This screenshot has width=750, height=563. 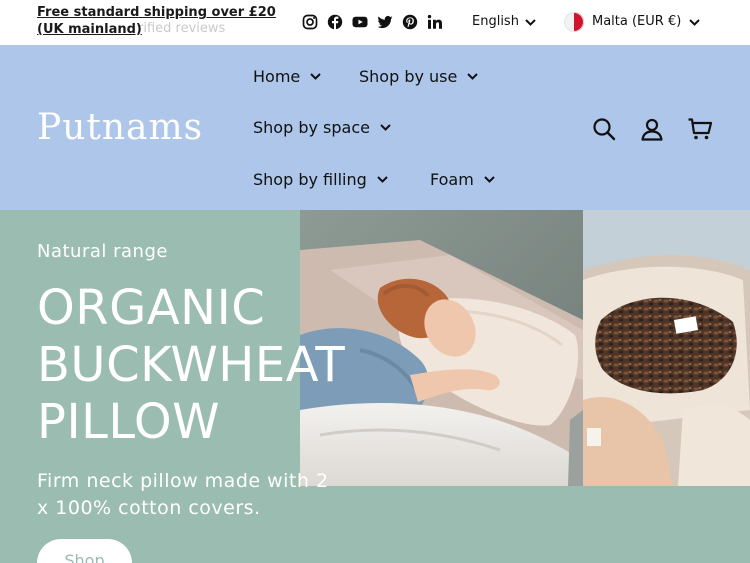 What do you see at coordinates (120, 127) in the screenshot?
I see `site-logo: Putnams` at bounding box center [120, 127].